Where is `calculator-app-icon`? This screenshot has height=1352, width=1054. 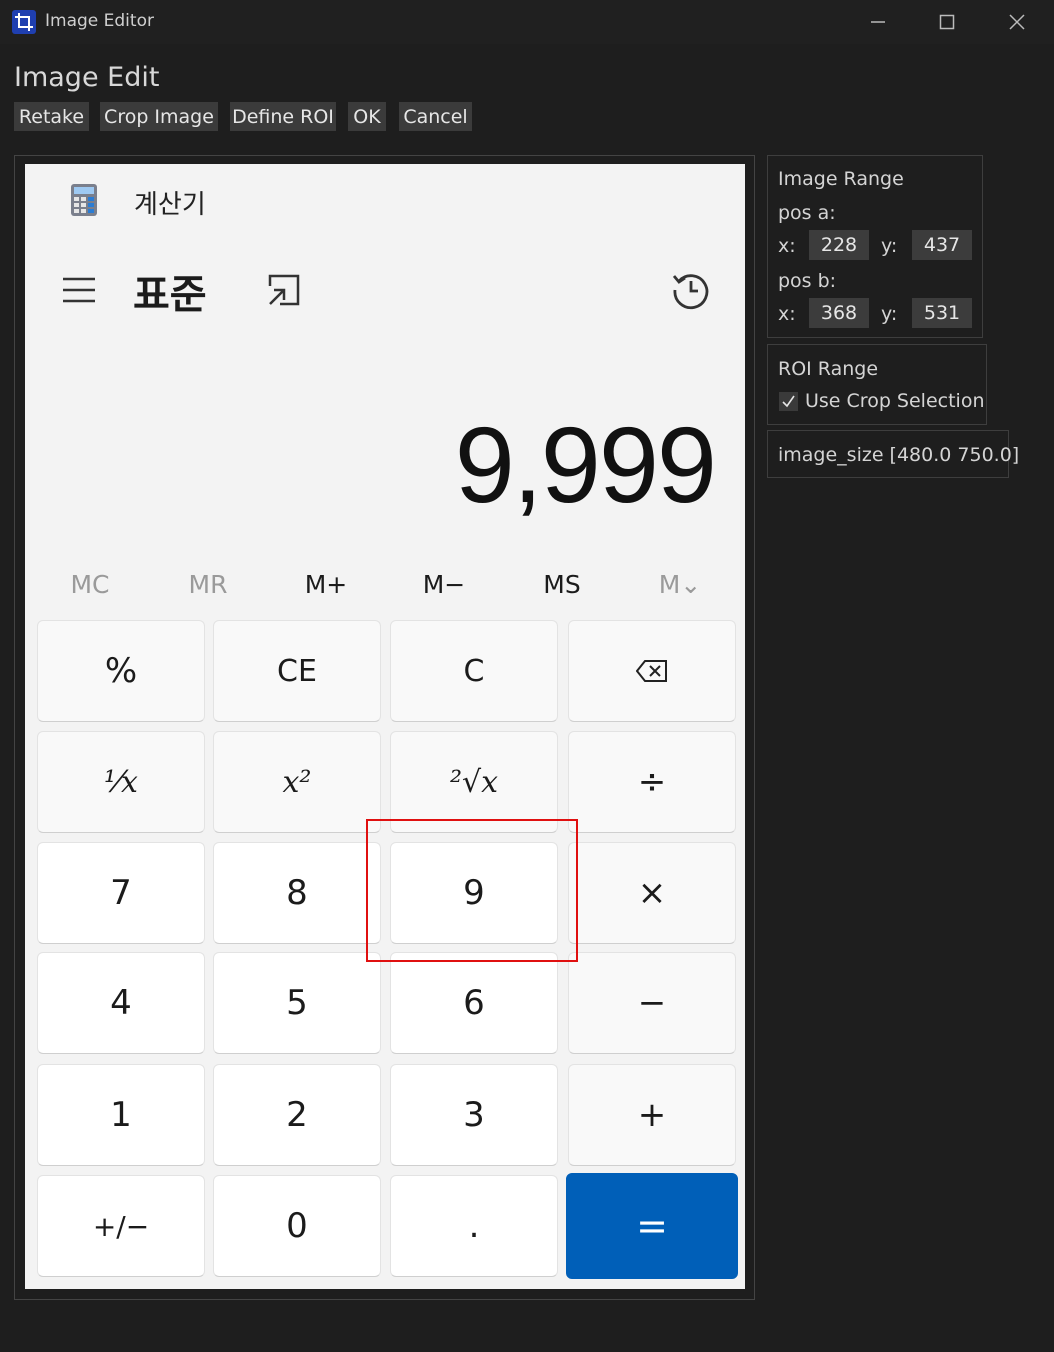
calculator-app-icon is located at coordinates (84, 202).